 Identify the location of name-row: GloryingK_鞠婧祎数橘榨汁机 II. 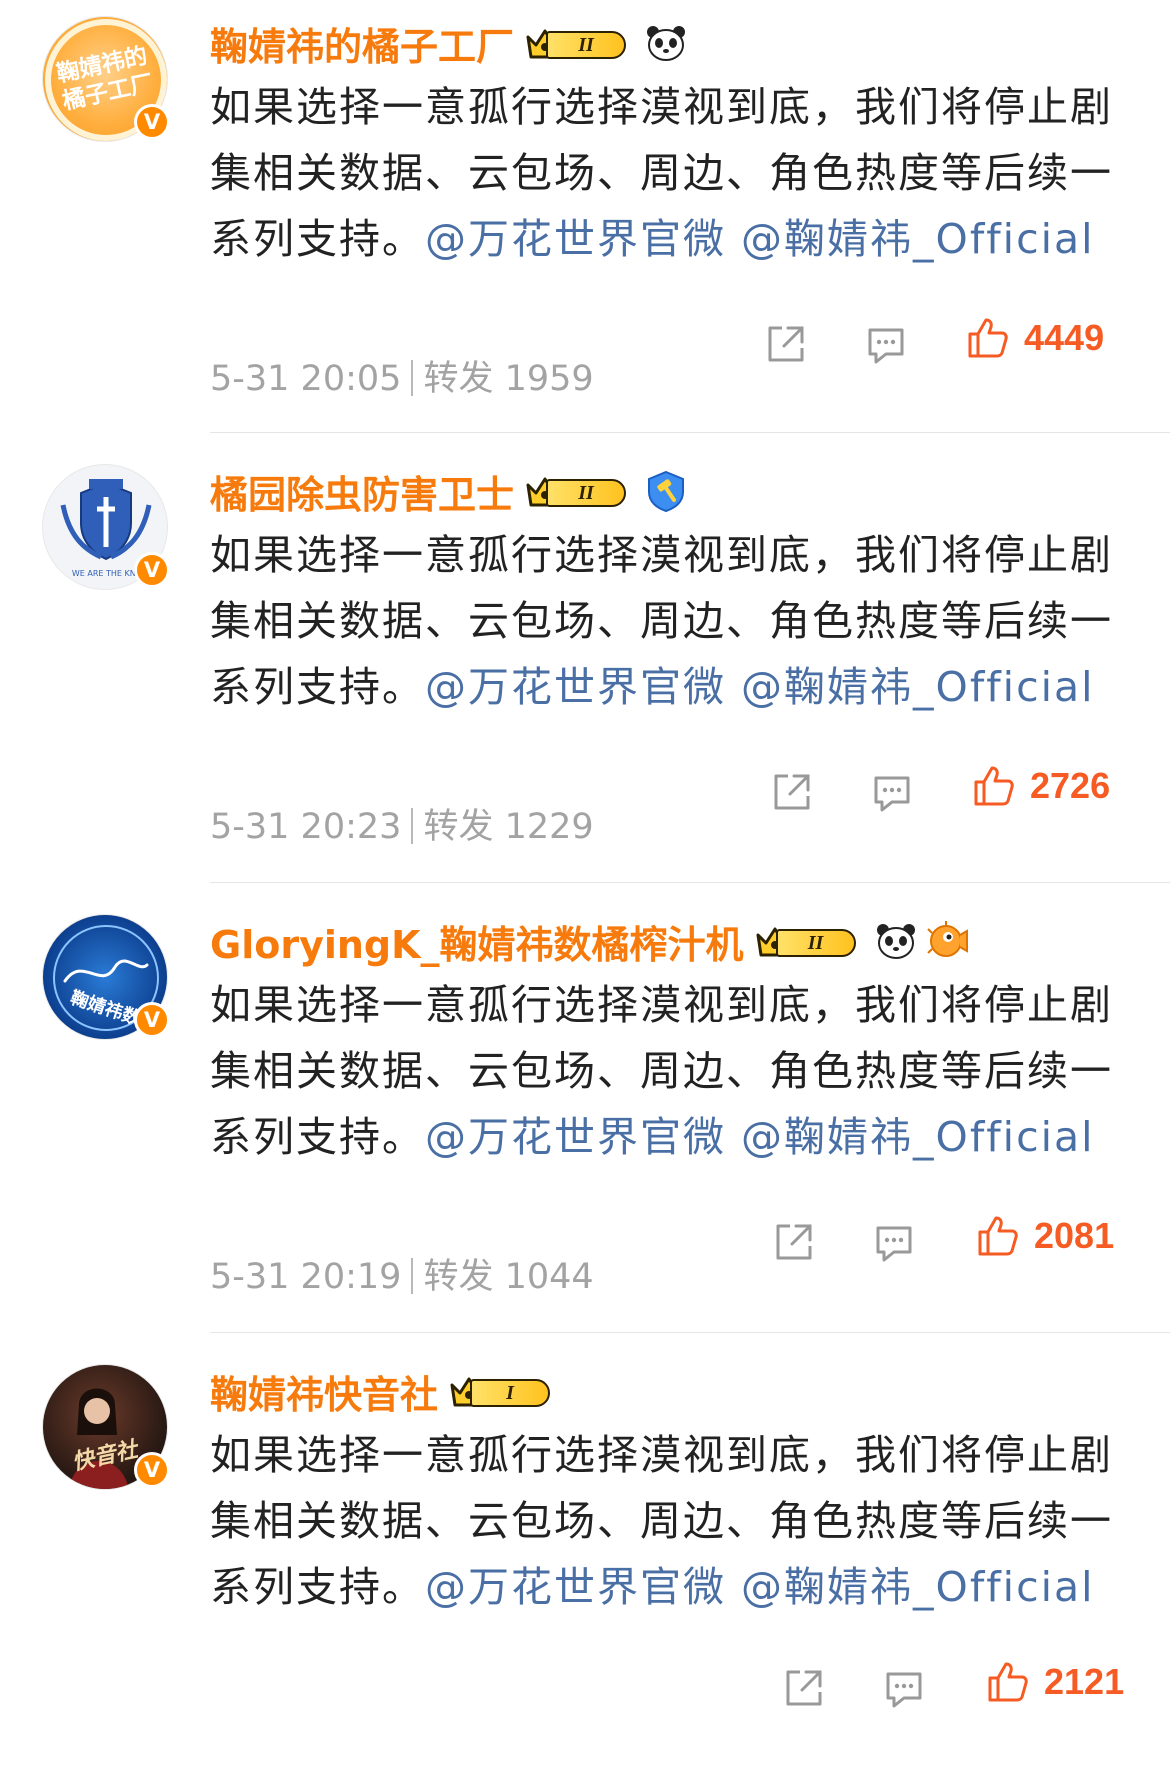
(589, 941).